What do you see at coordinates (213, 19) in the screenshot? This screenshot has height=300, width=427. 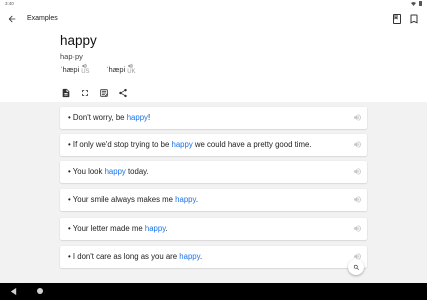 I see `app-bar: Examples` at bounding box center [213, 19].